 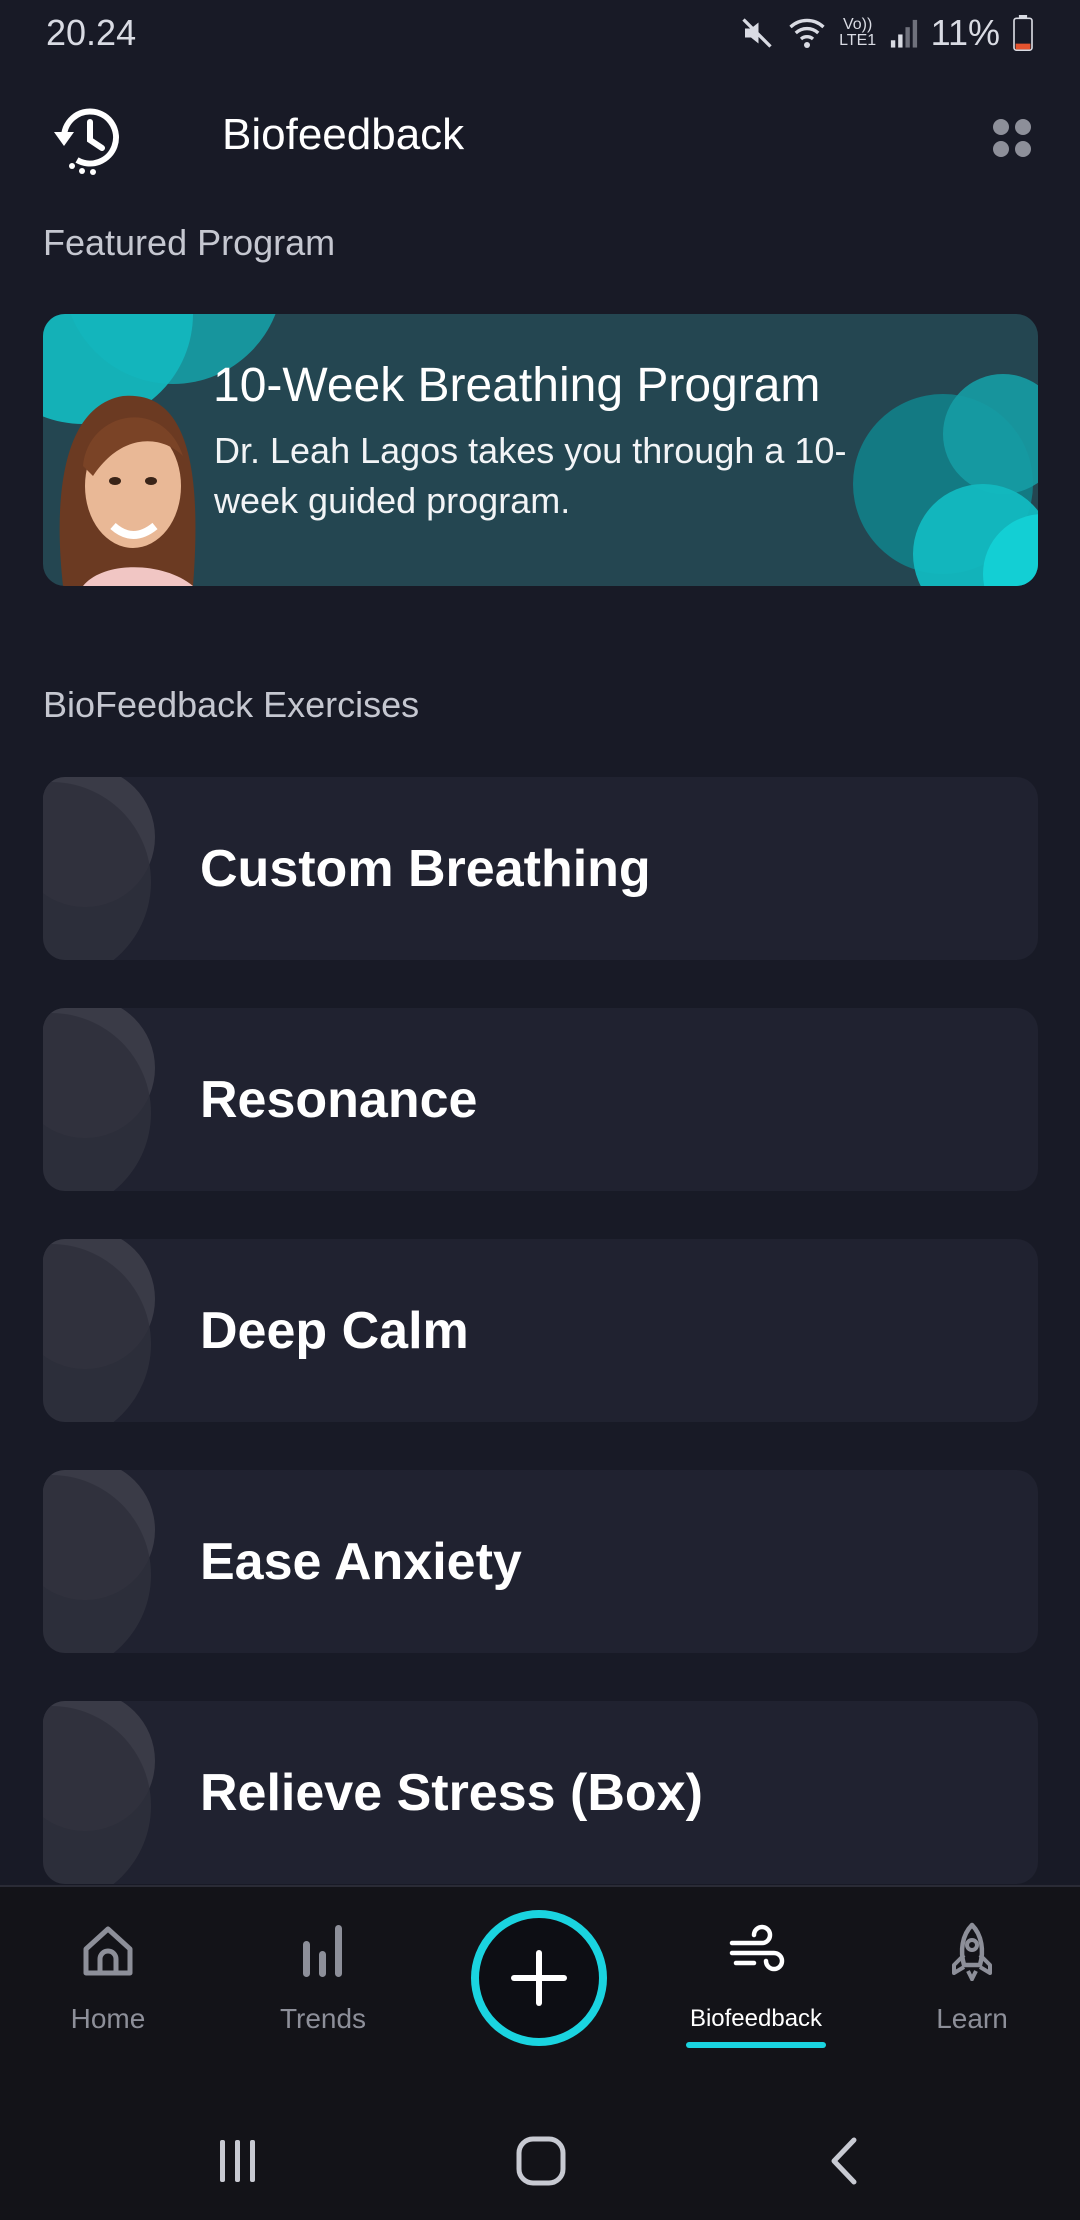 I want to click on app-bar: Biofeedback, so click(x=540, y=136).